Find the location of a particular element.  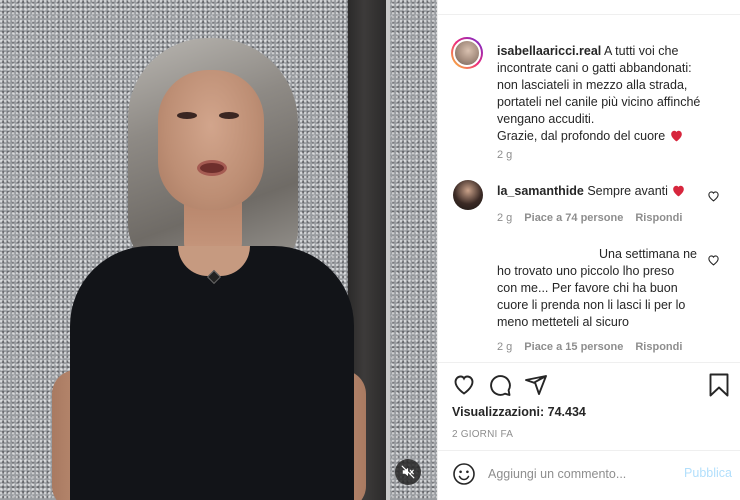

paper-plane-icon is located at coordinates (536, 385).